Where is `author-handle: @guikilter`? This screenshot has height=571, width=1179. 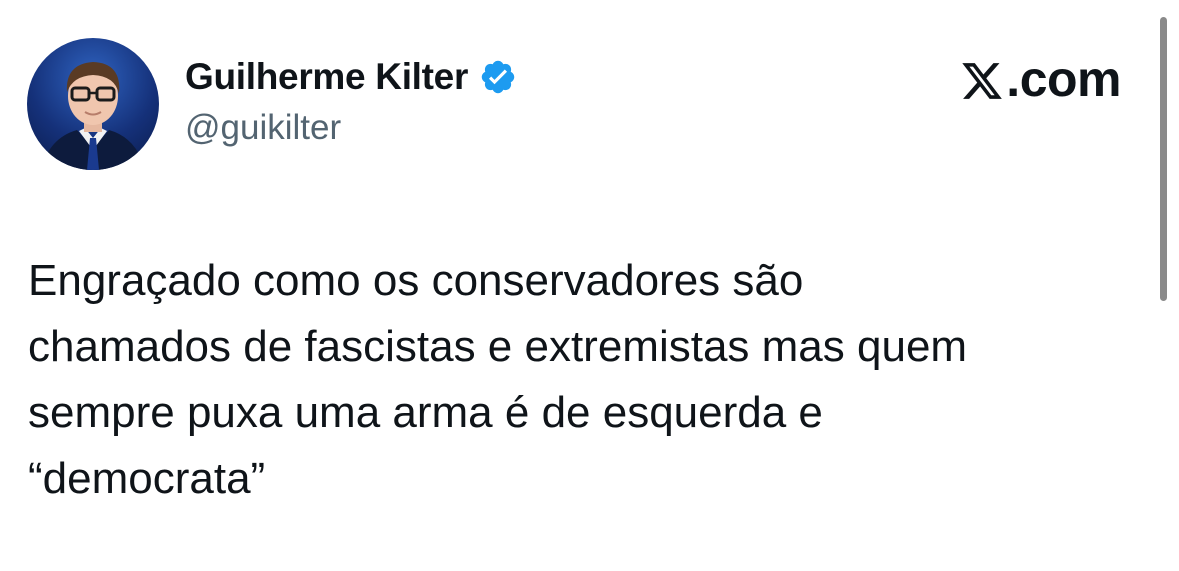 author-handle: @guikilter is located at coordinates (263, 128).